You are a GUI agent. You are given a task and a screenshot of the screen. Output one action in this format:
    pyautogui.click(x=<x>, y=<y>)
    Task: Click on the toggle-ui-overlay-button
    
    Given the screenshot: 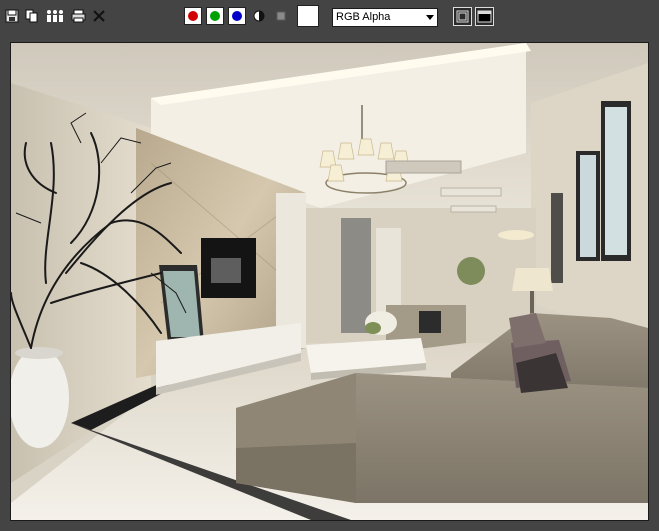 What is the action you would take?
    pyautogui.click(x=462, y=16)
    